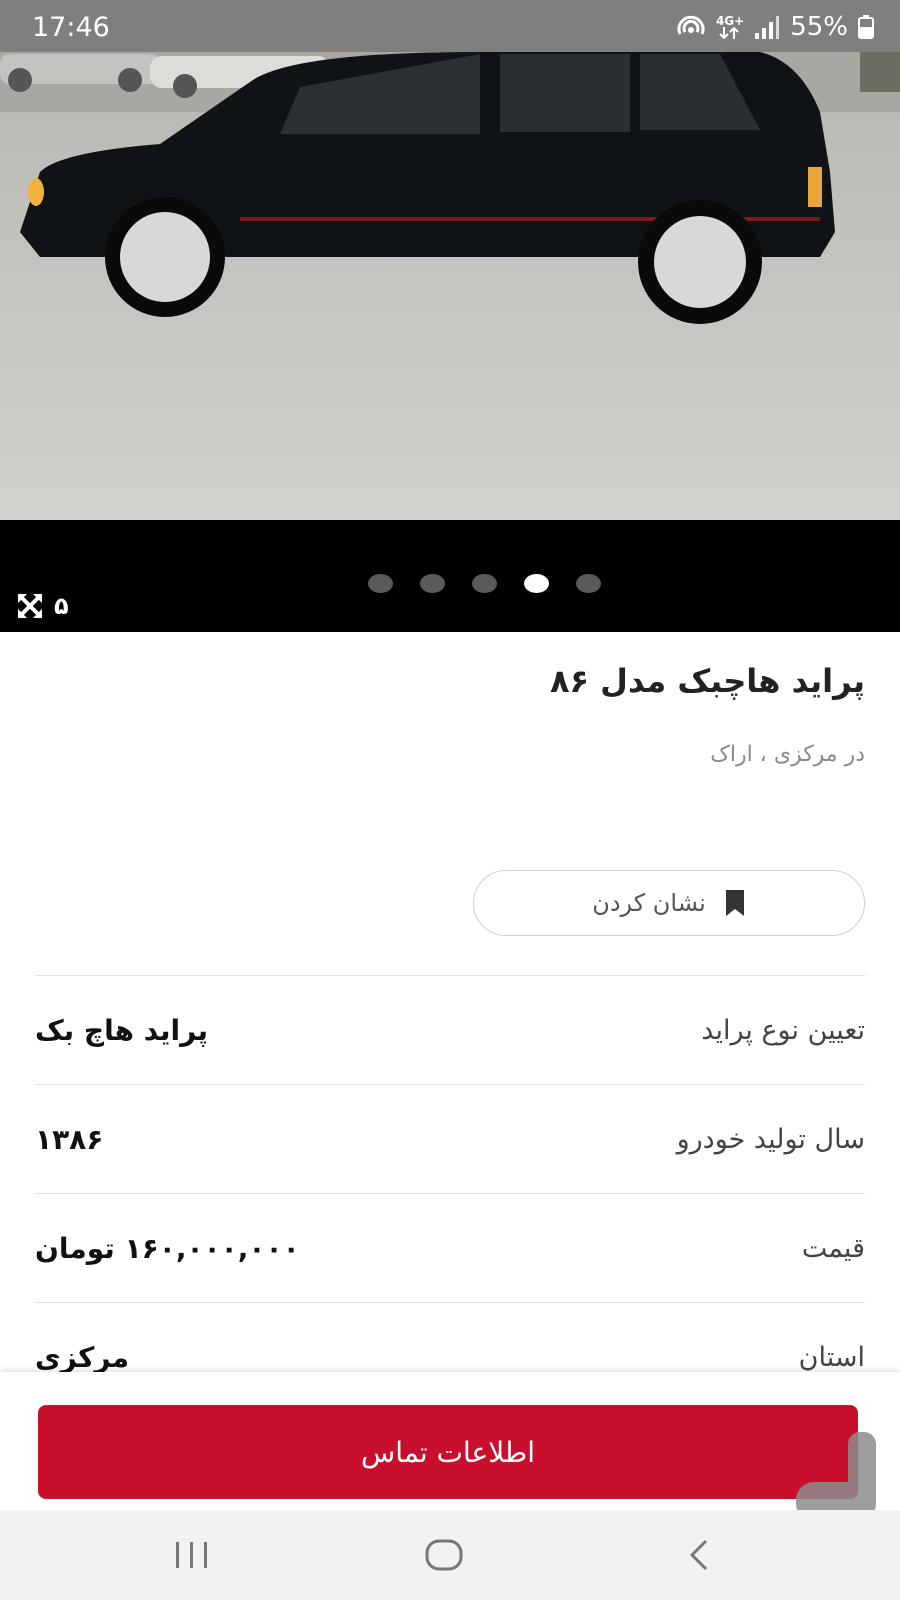 Image resolution: width=900 pixels, height=1600 pixels. I want to click on action-area: اطلاعات تماس, so click(450, 1441).